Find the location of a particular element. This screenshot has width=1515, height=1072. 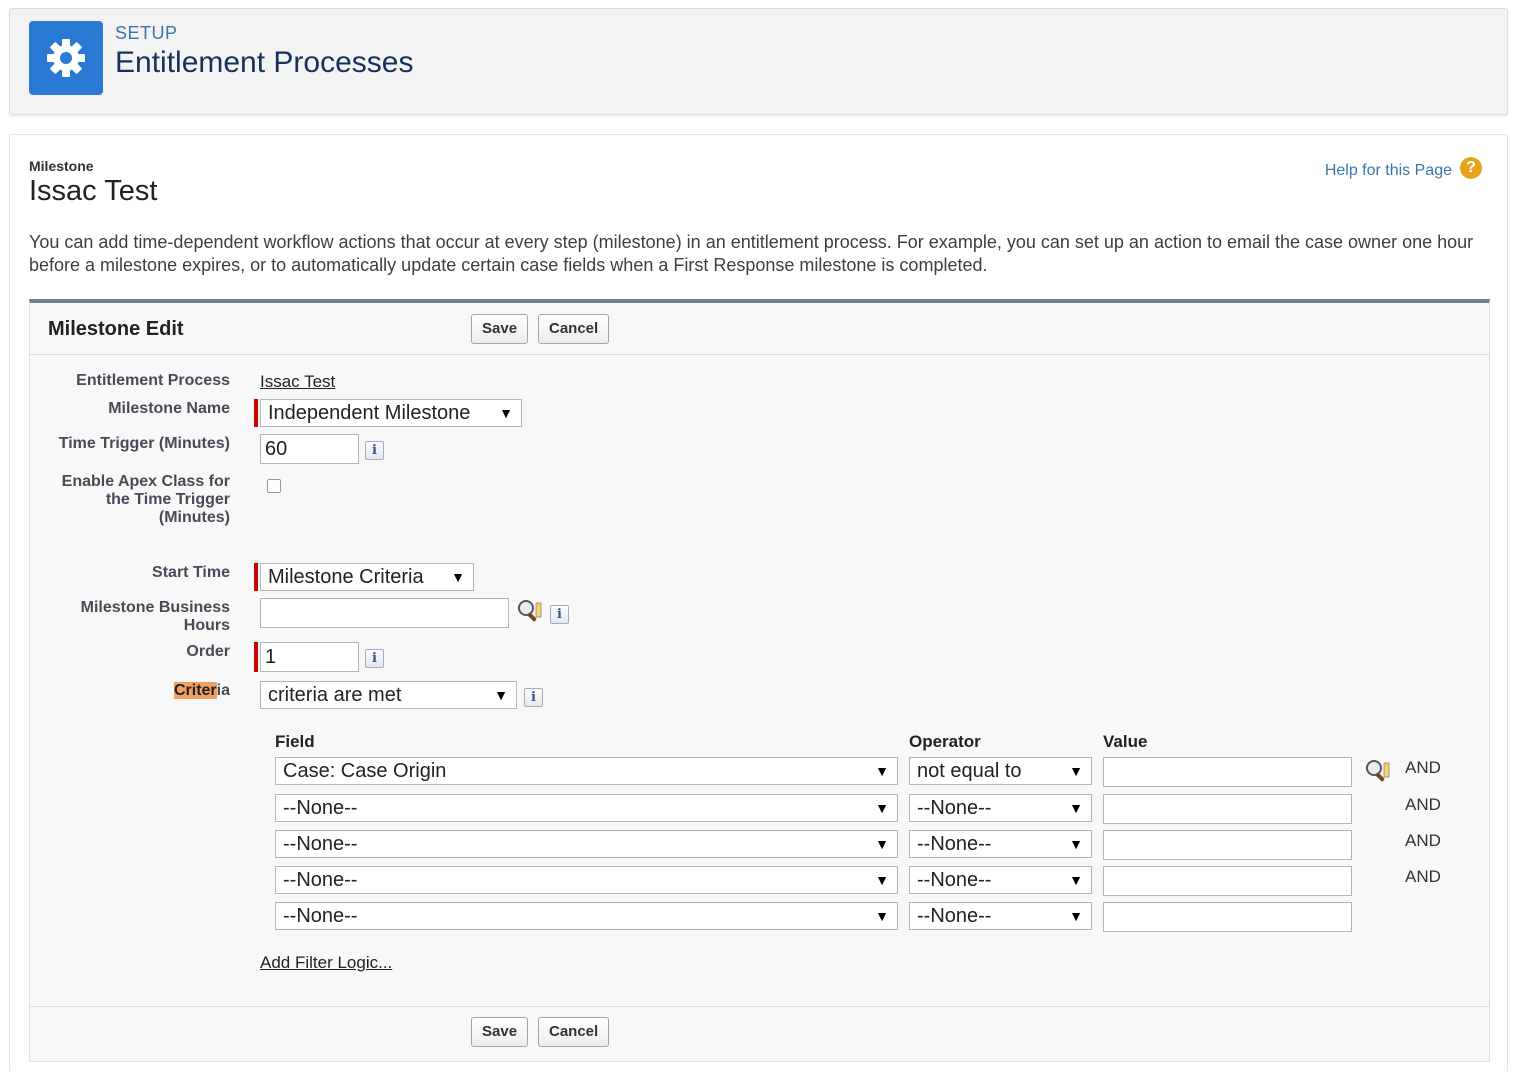

time-trigger-input: 60 is located at coordinates (309, 449).